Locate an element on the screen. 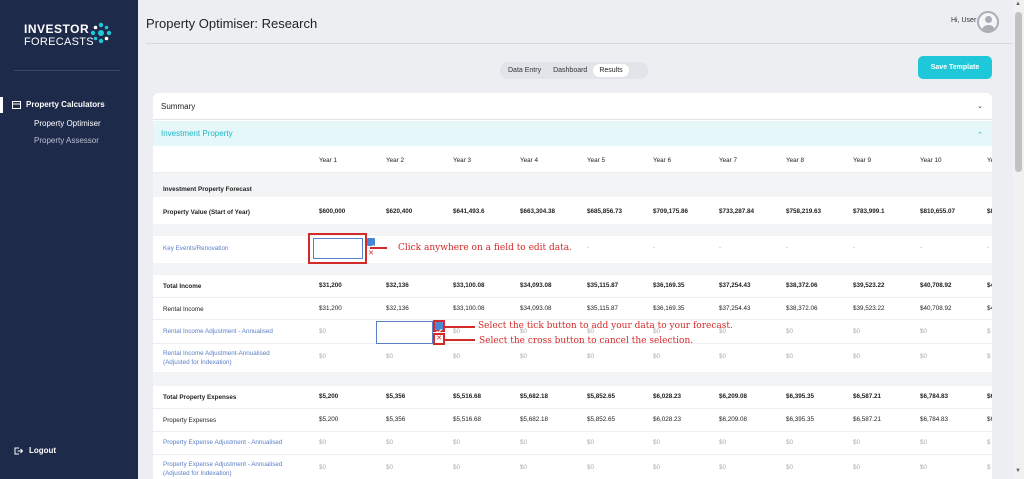  property-value-label: Property Value (Start of Year) is located at coordinates (207, 212).